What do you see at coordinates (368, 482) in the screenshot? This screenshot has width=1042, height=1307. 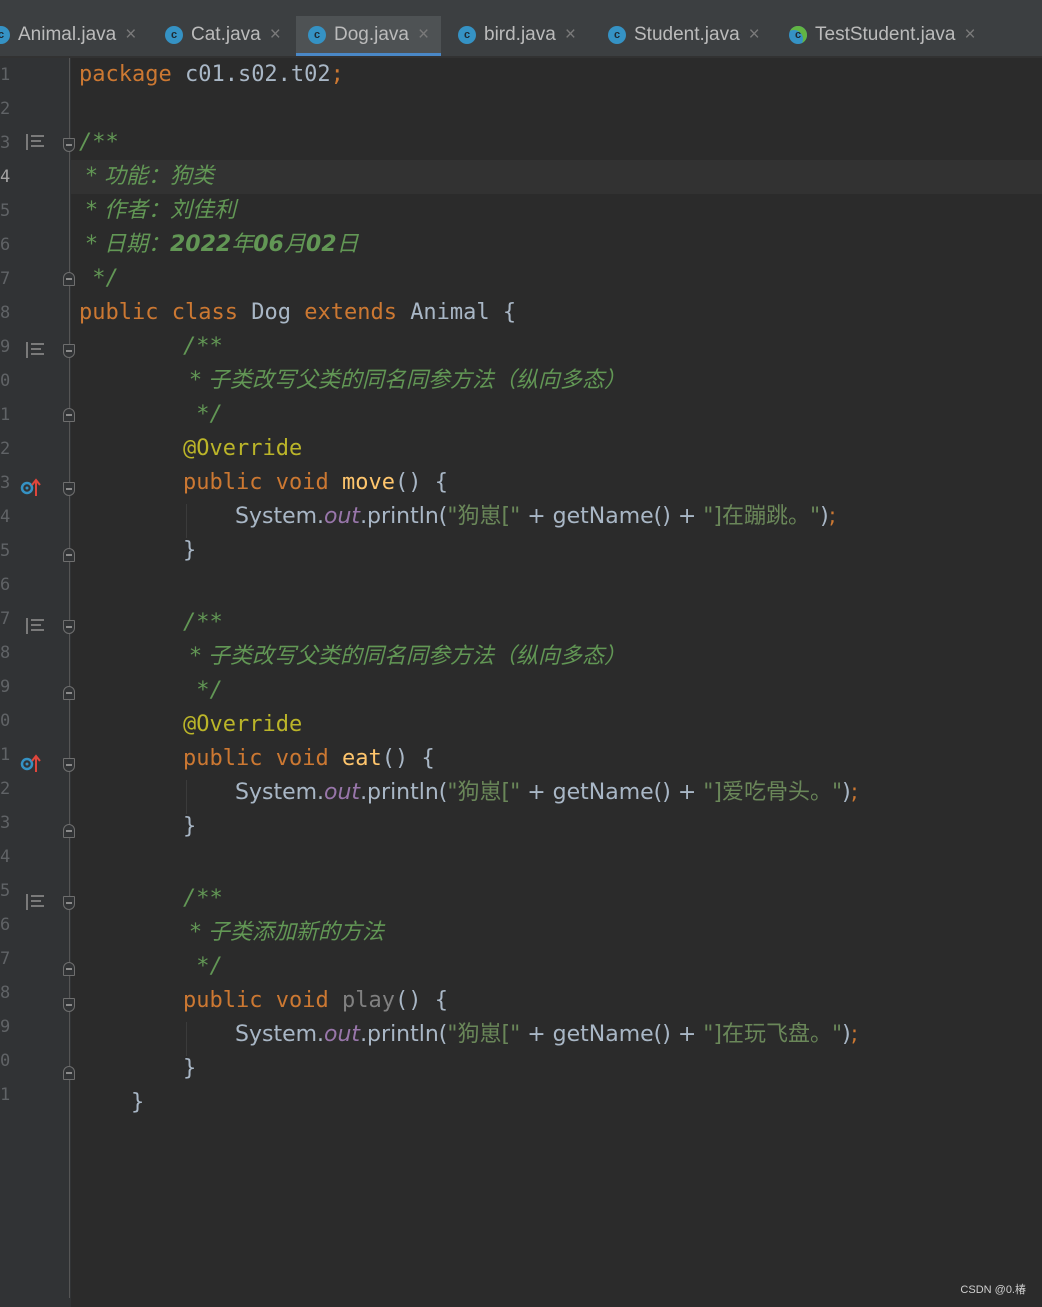 I see `method-name: move` at bounding box center [368, 482].